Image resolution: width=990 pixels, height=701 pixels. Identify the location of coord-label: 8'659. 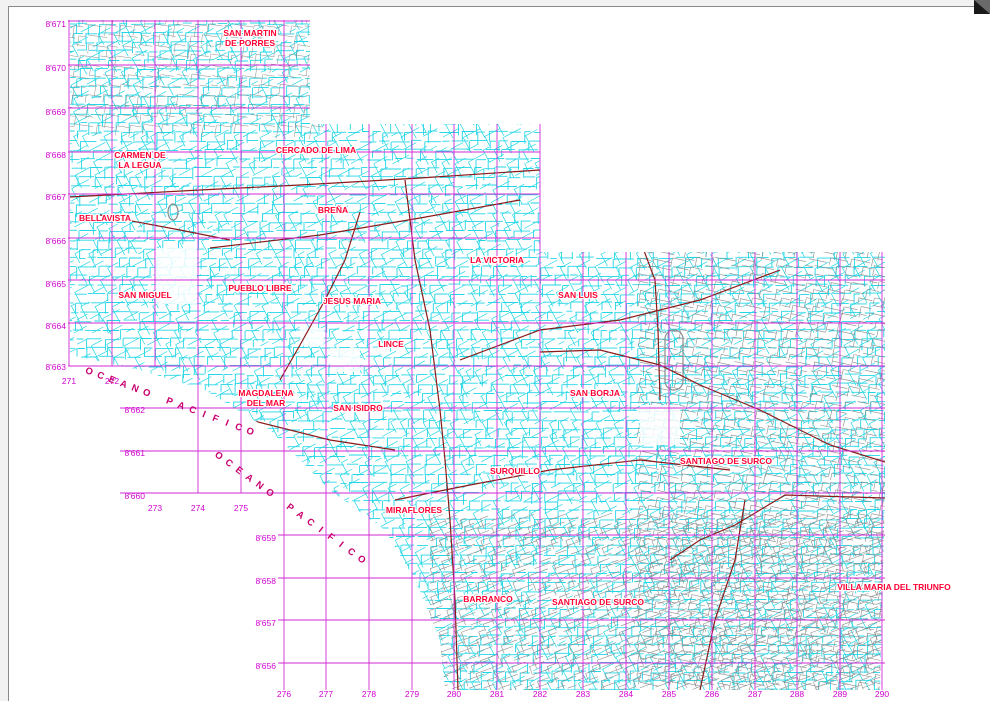
(265, 538).